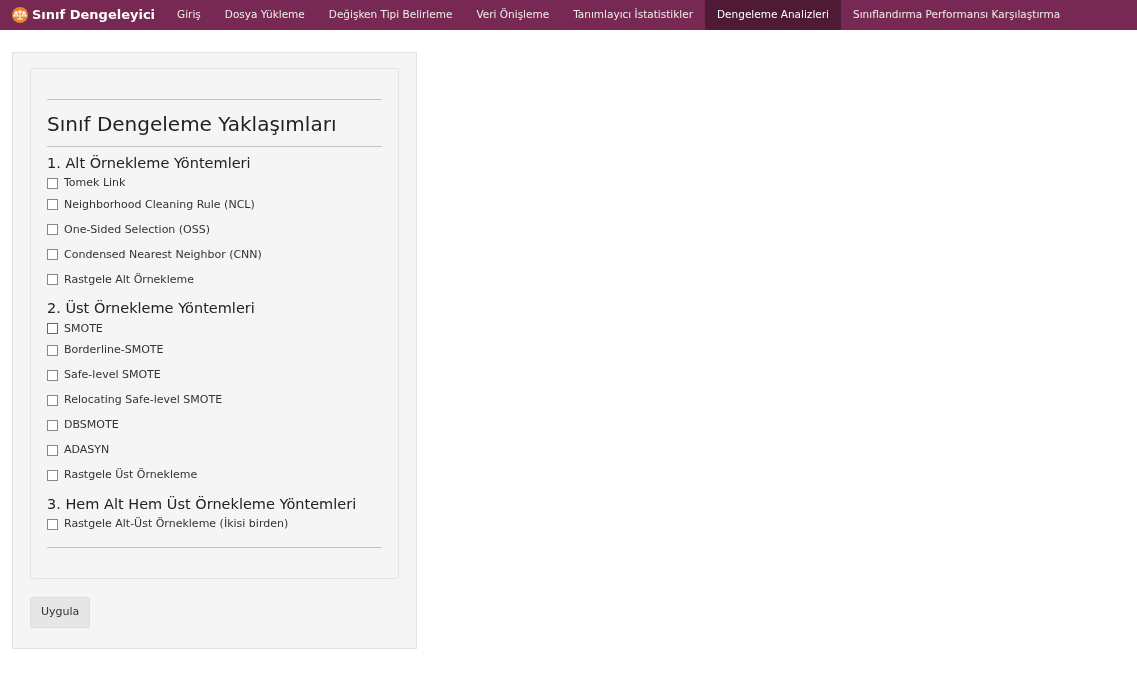  Describe the element at coordinates (95, 183) in the screenshot. I see `checkbox-label: Tomek Link` at that location.